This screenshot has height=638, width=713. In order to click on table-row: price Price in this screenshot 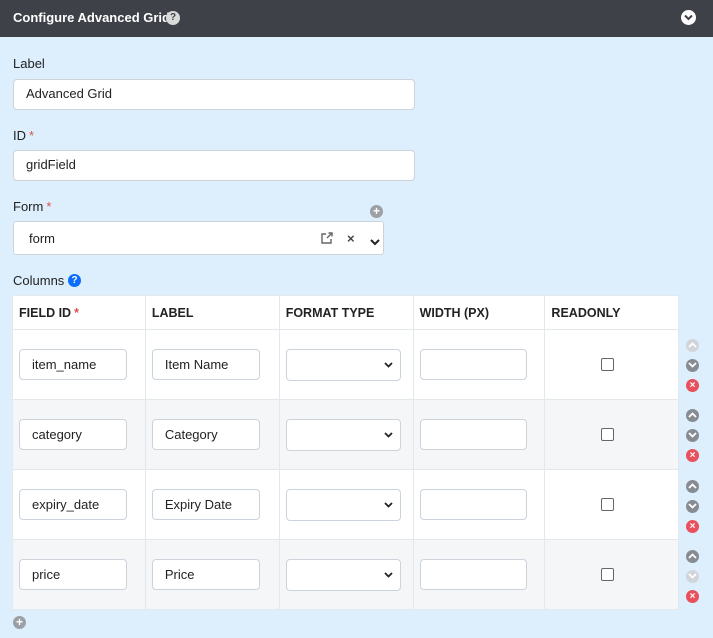, I will do `click(345, 574)`.